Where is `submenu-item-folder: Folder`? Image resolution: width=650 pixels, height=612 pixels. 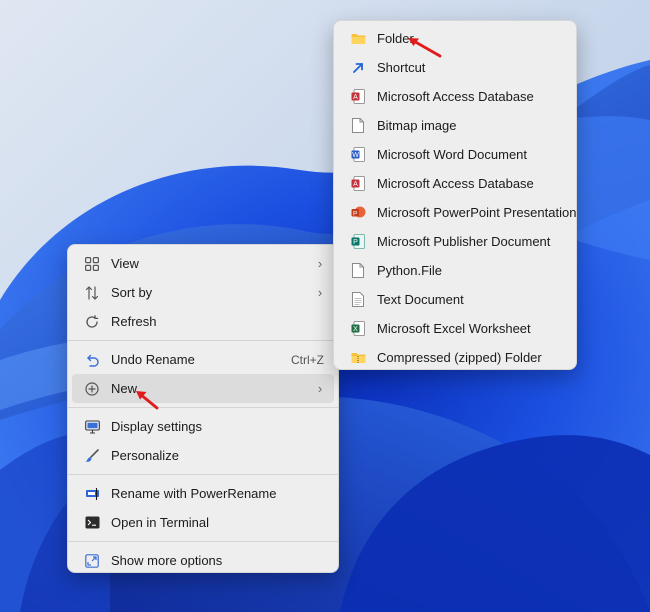 submenu-item-folder: Folder is located at coordinates (455, 38).